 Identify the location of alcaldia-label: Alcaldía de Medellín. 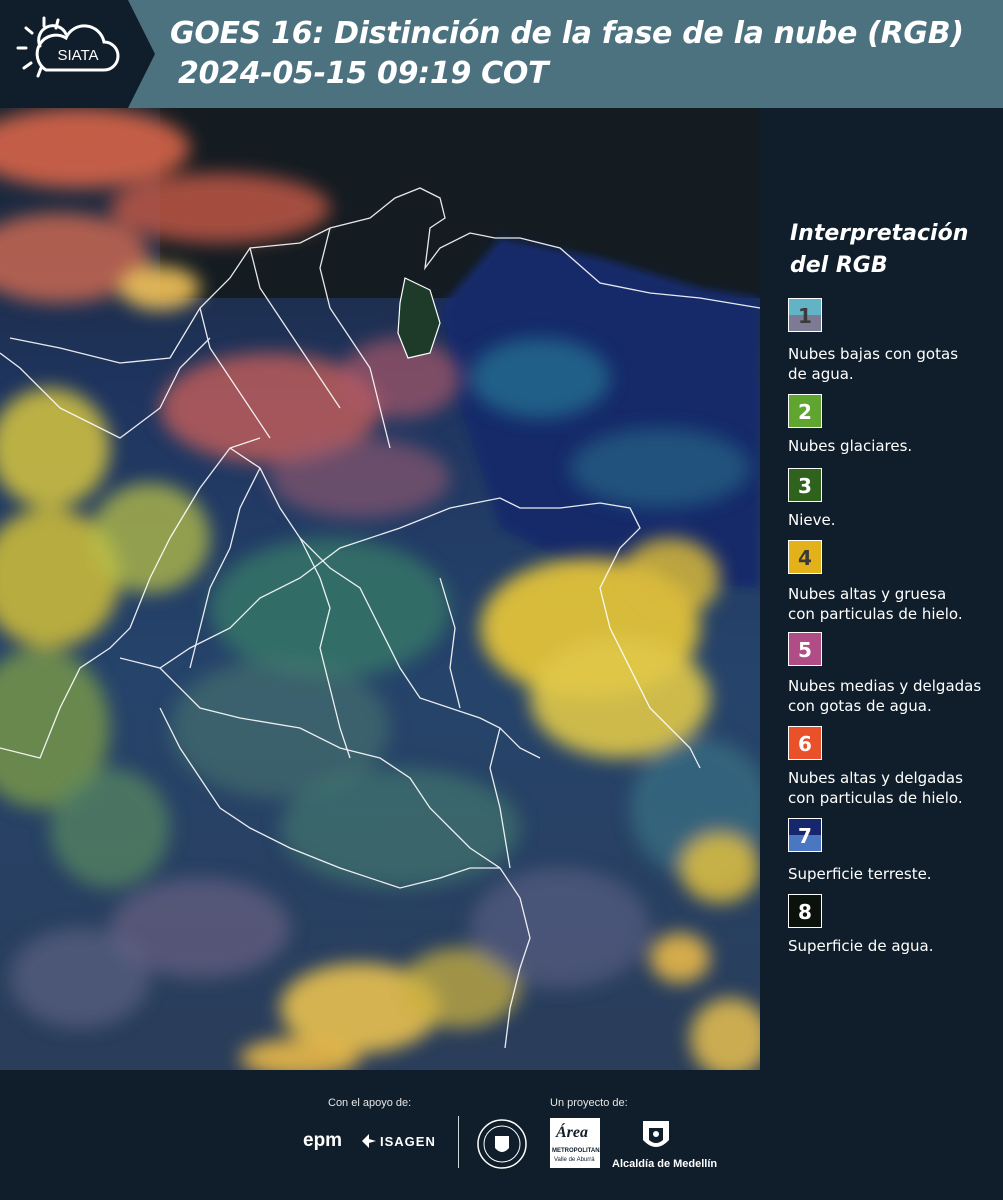
(665, 1164).